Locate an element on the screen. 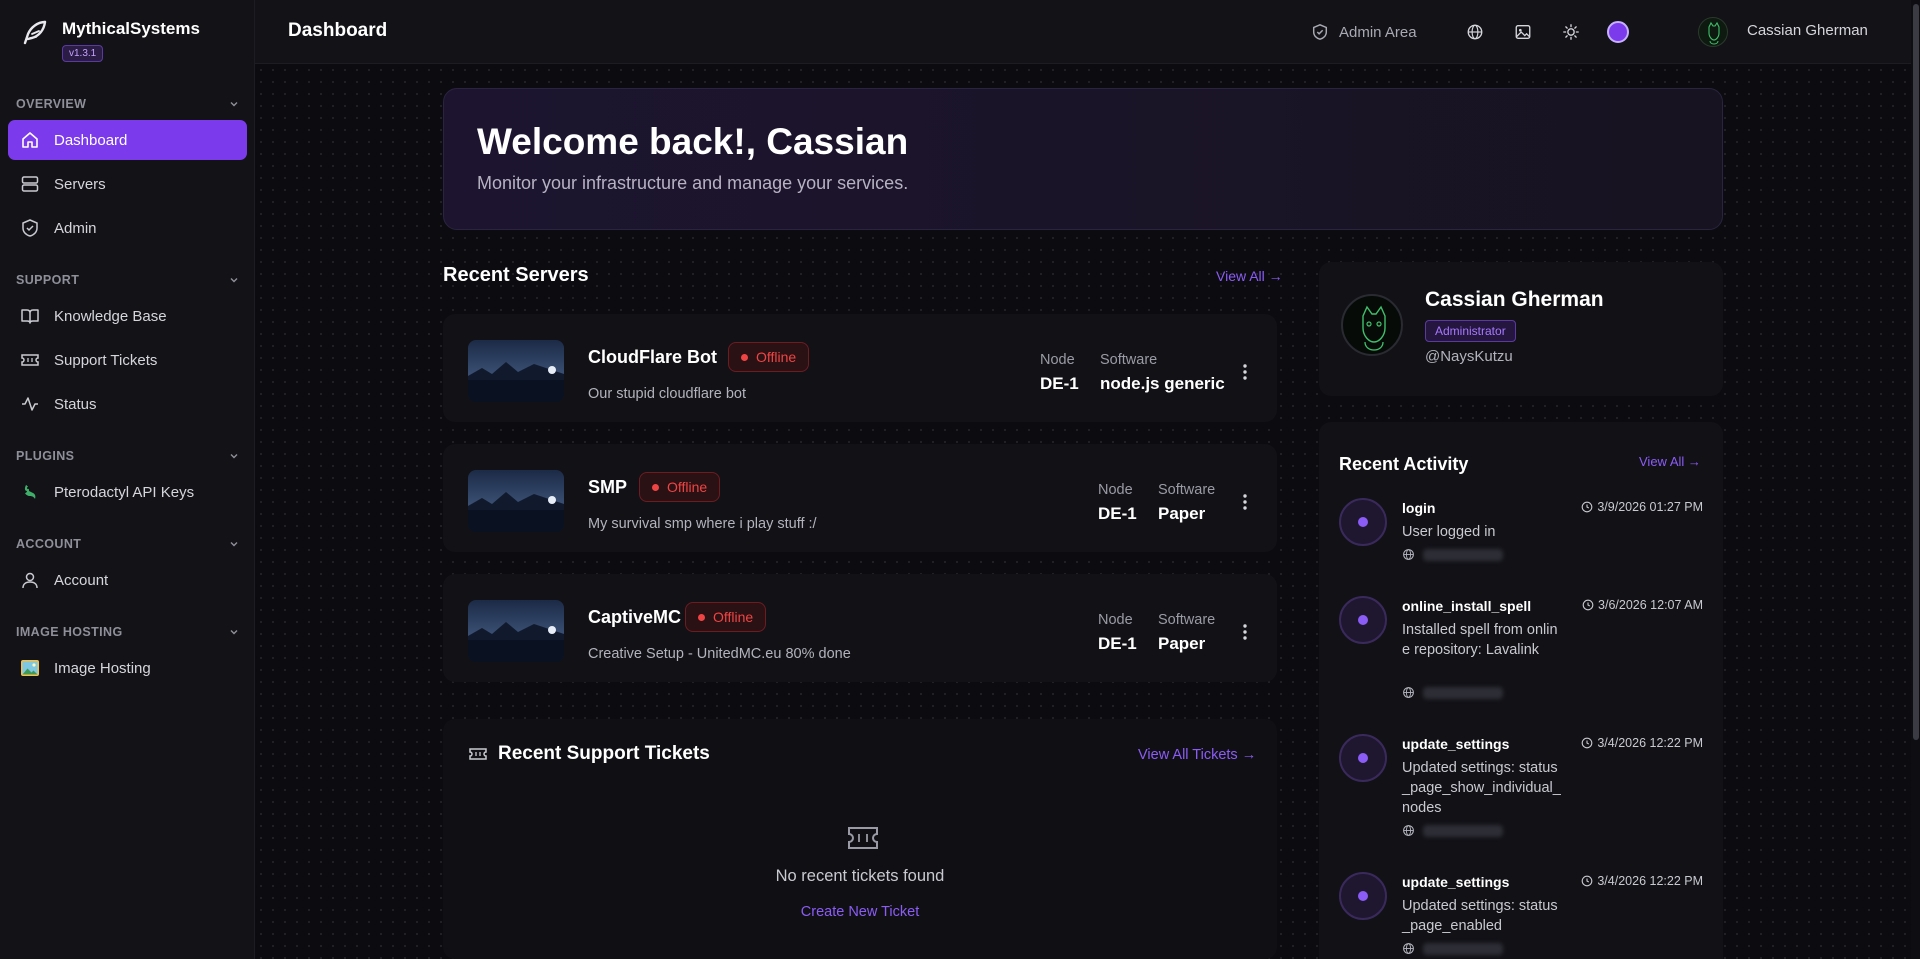 This screenshot has height=959, width=1920. create-ticket-label: Create New Ticket is located at coordinates (860, 912).